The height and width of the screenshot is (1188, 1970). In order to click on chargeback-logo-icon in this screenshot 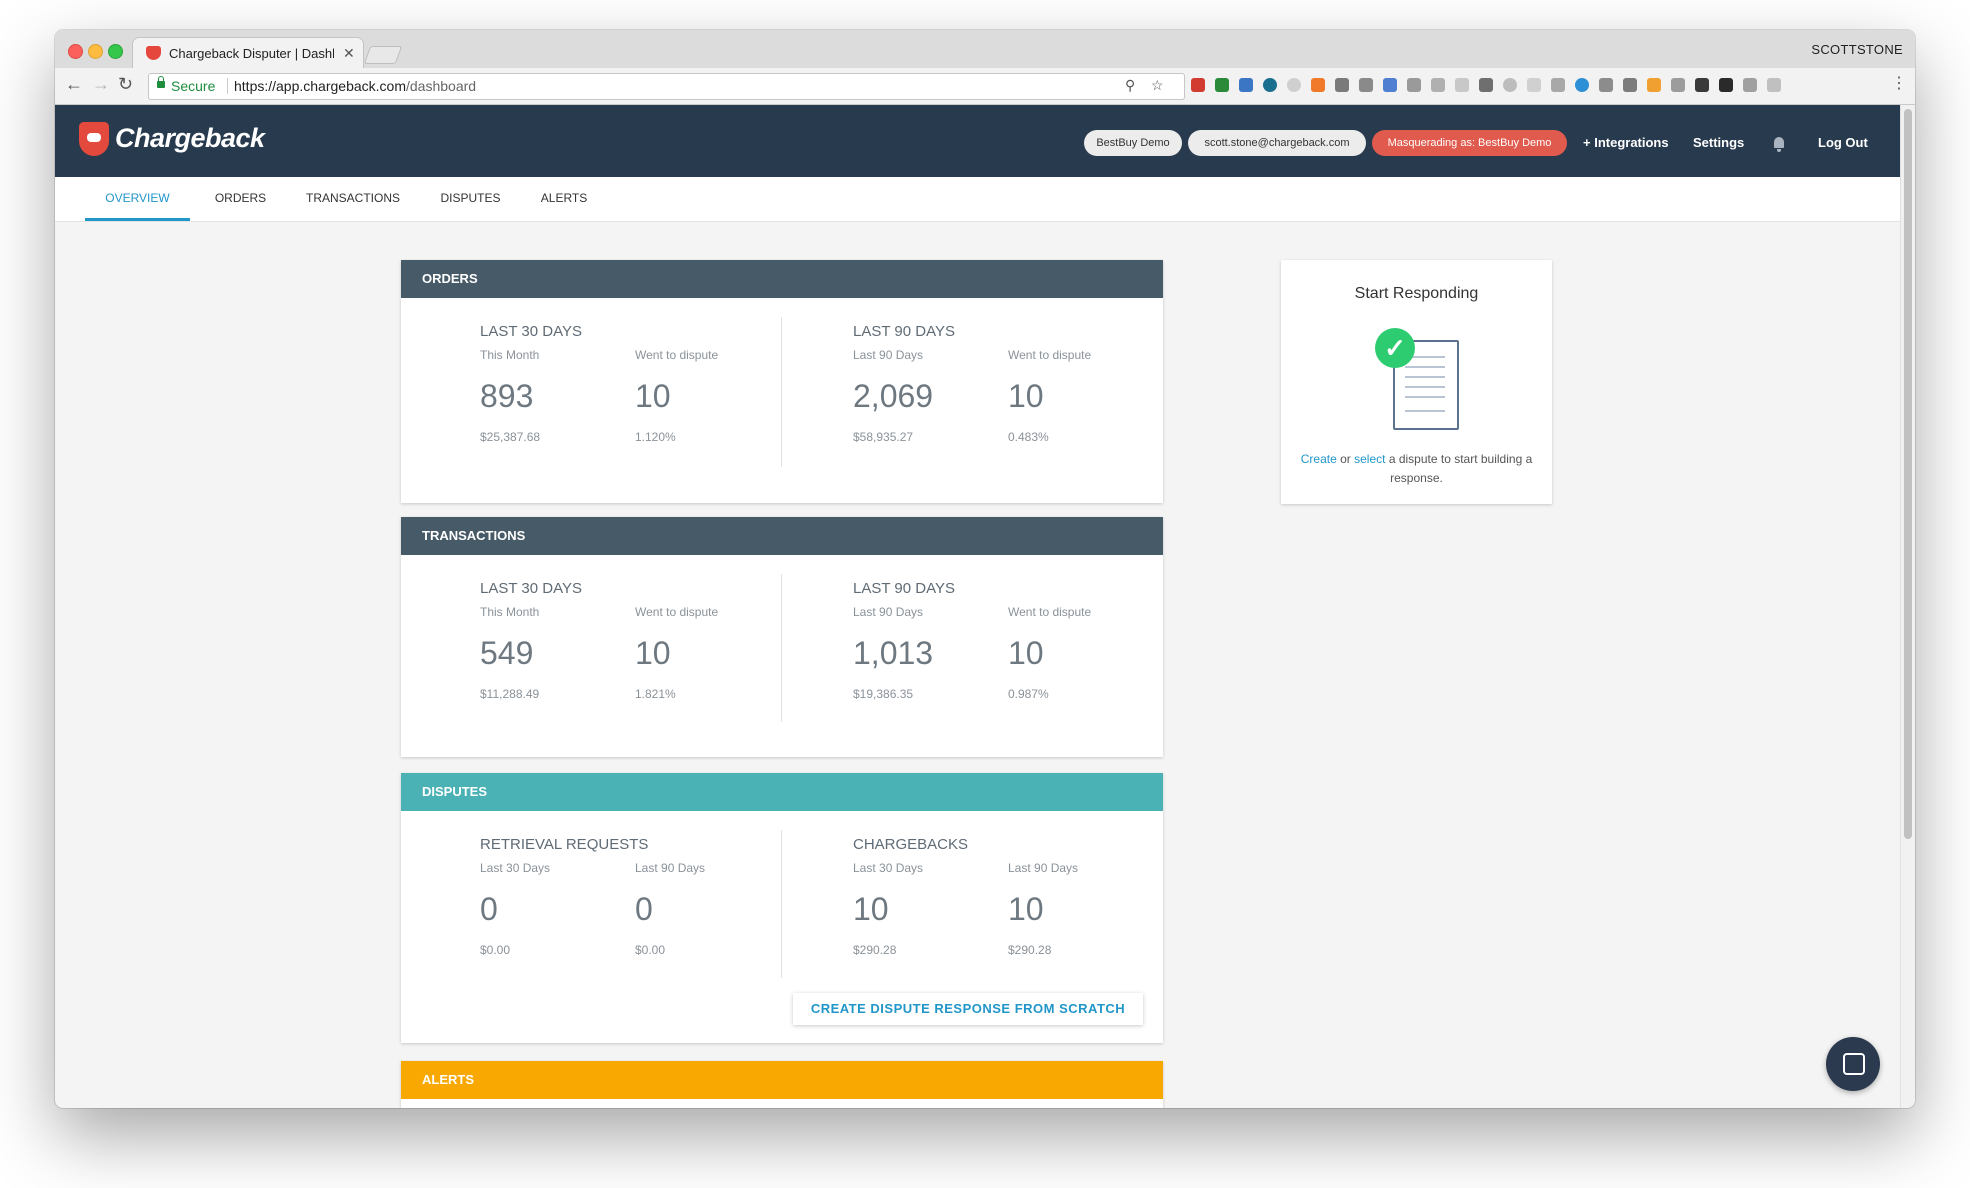, I will do `click(94, 139)`.